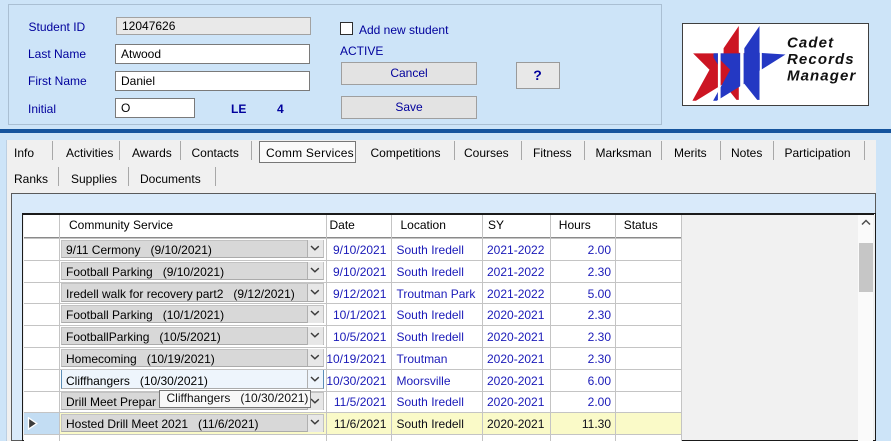  What do you see at coordinates (821, 59) in the screenshot?
I see `svg-text: Records` at bounding box center [821, 59].